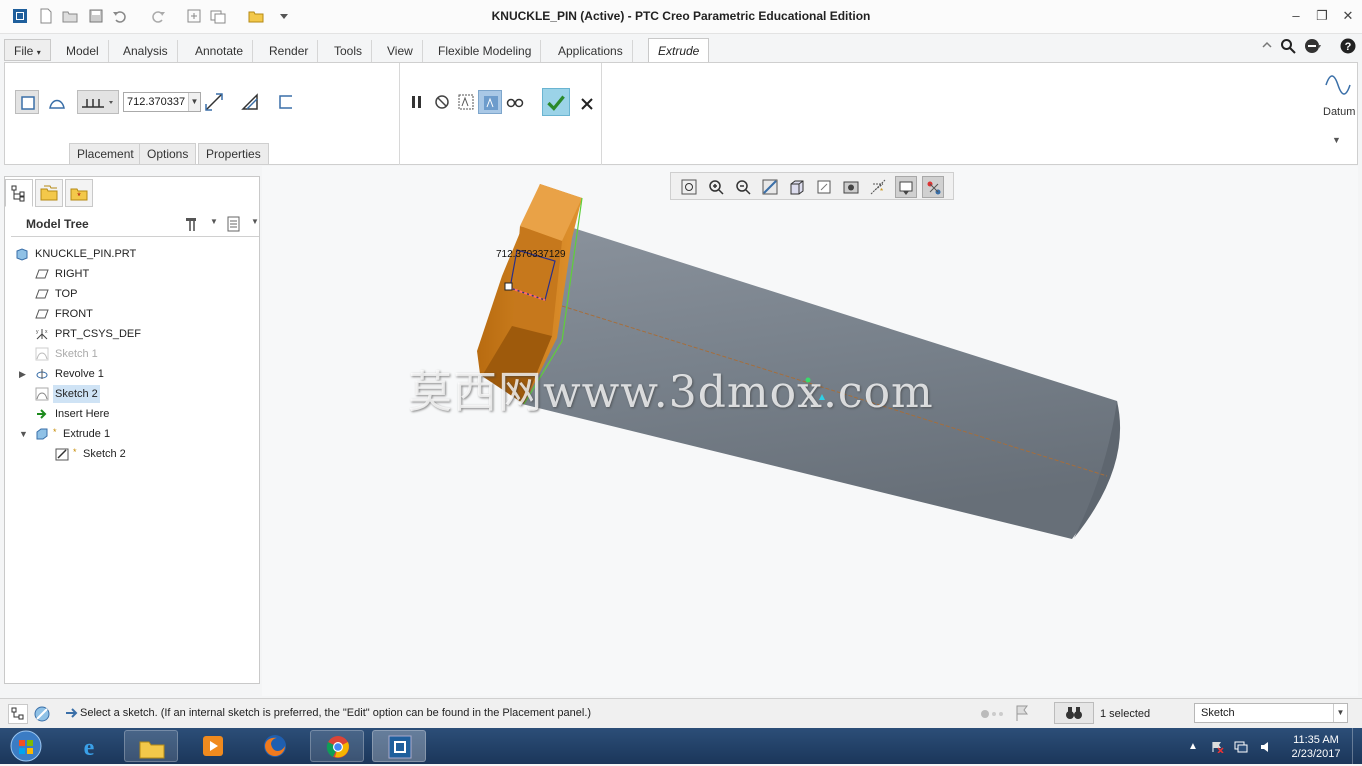  Describe the element at coordinates (42, 414) in the screenshot. I see `insert-arrow-icon` at that location.